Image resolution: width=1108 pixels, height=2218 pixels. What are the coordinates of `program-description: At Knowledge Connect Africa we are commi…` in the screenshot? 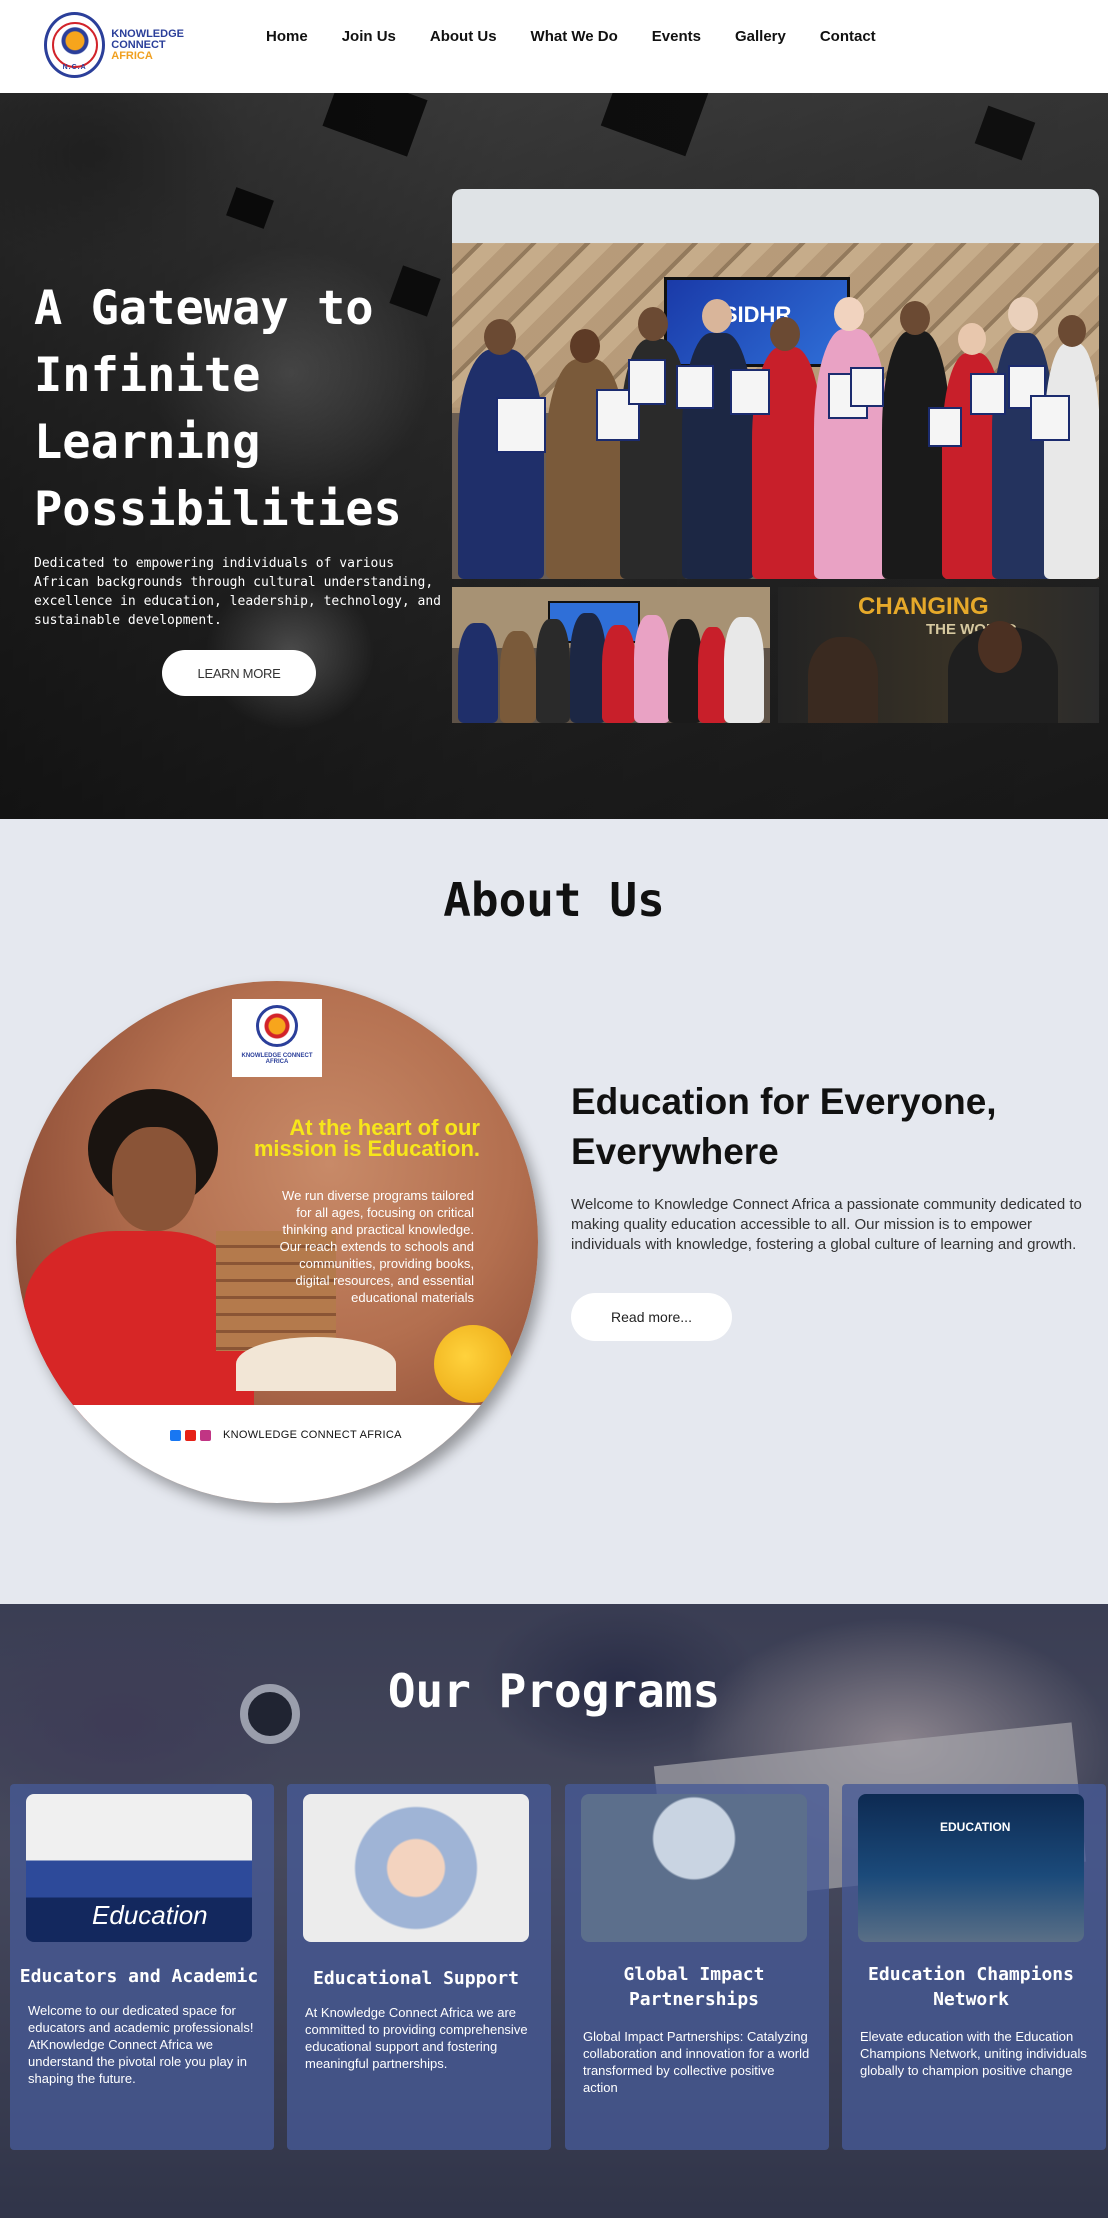 It's located at (416, 2038).